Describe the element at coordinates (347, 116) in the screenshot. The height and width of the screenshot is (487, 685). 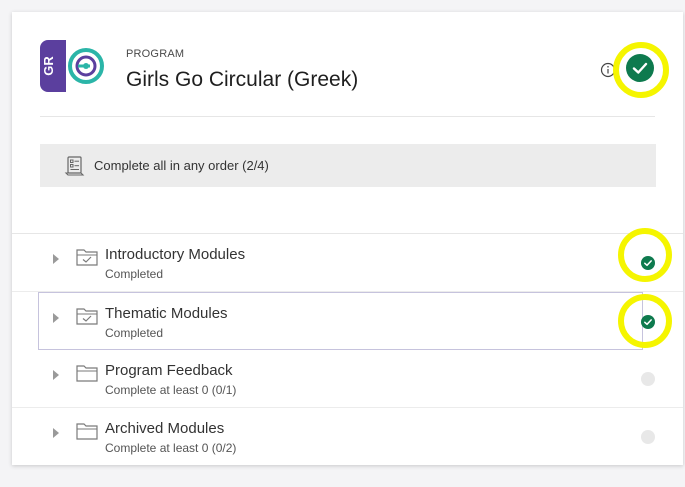
I see `divider` at that location.